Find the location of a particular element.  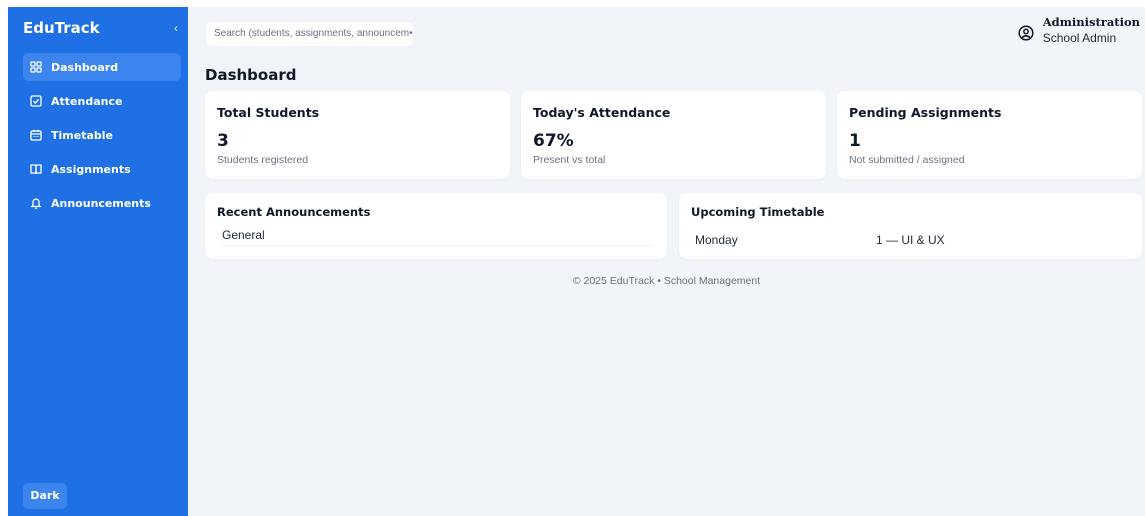

announcement-item: General is located at coordinates (437, 237).